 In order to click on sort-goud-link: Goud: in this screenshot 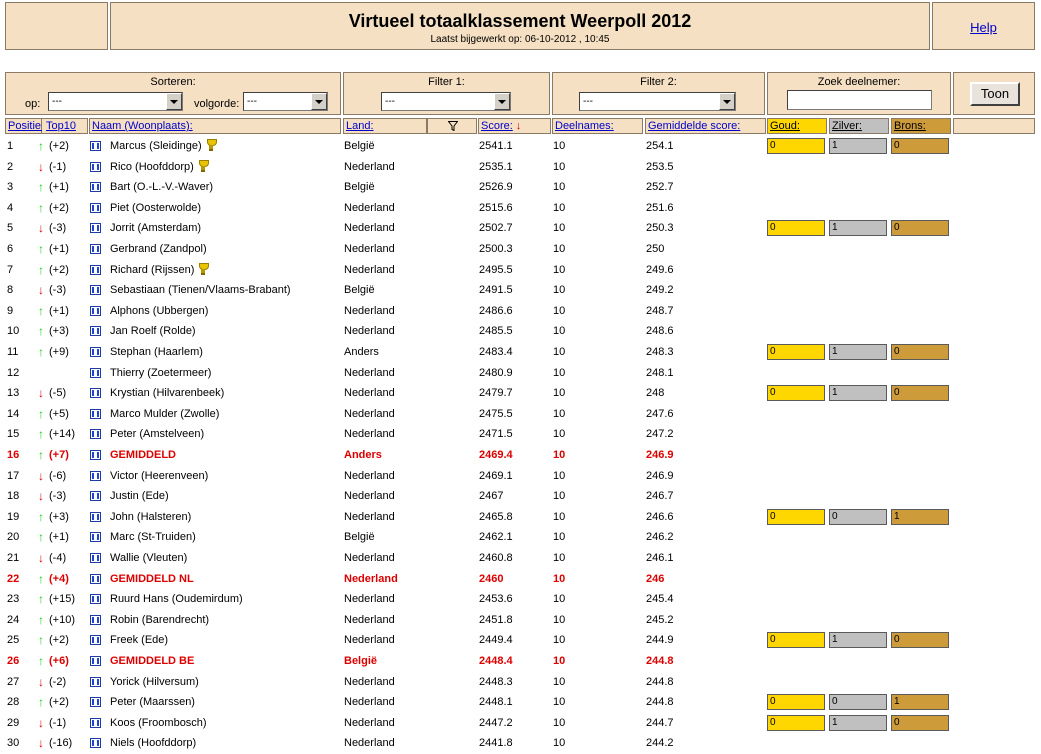, I will do `click(785, 126)`.